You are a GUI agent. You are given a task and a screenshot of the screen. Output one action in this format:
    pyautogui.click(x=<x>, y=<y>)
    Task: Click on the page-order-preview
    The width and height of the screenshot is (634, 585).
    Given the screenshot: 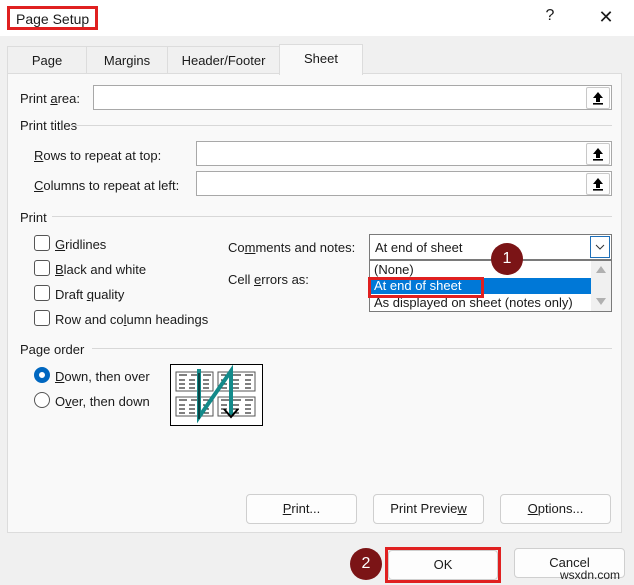 What is the action you would take?
    pyautogui.click(x=216, y=395)
    